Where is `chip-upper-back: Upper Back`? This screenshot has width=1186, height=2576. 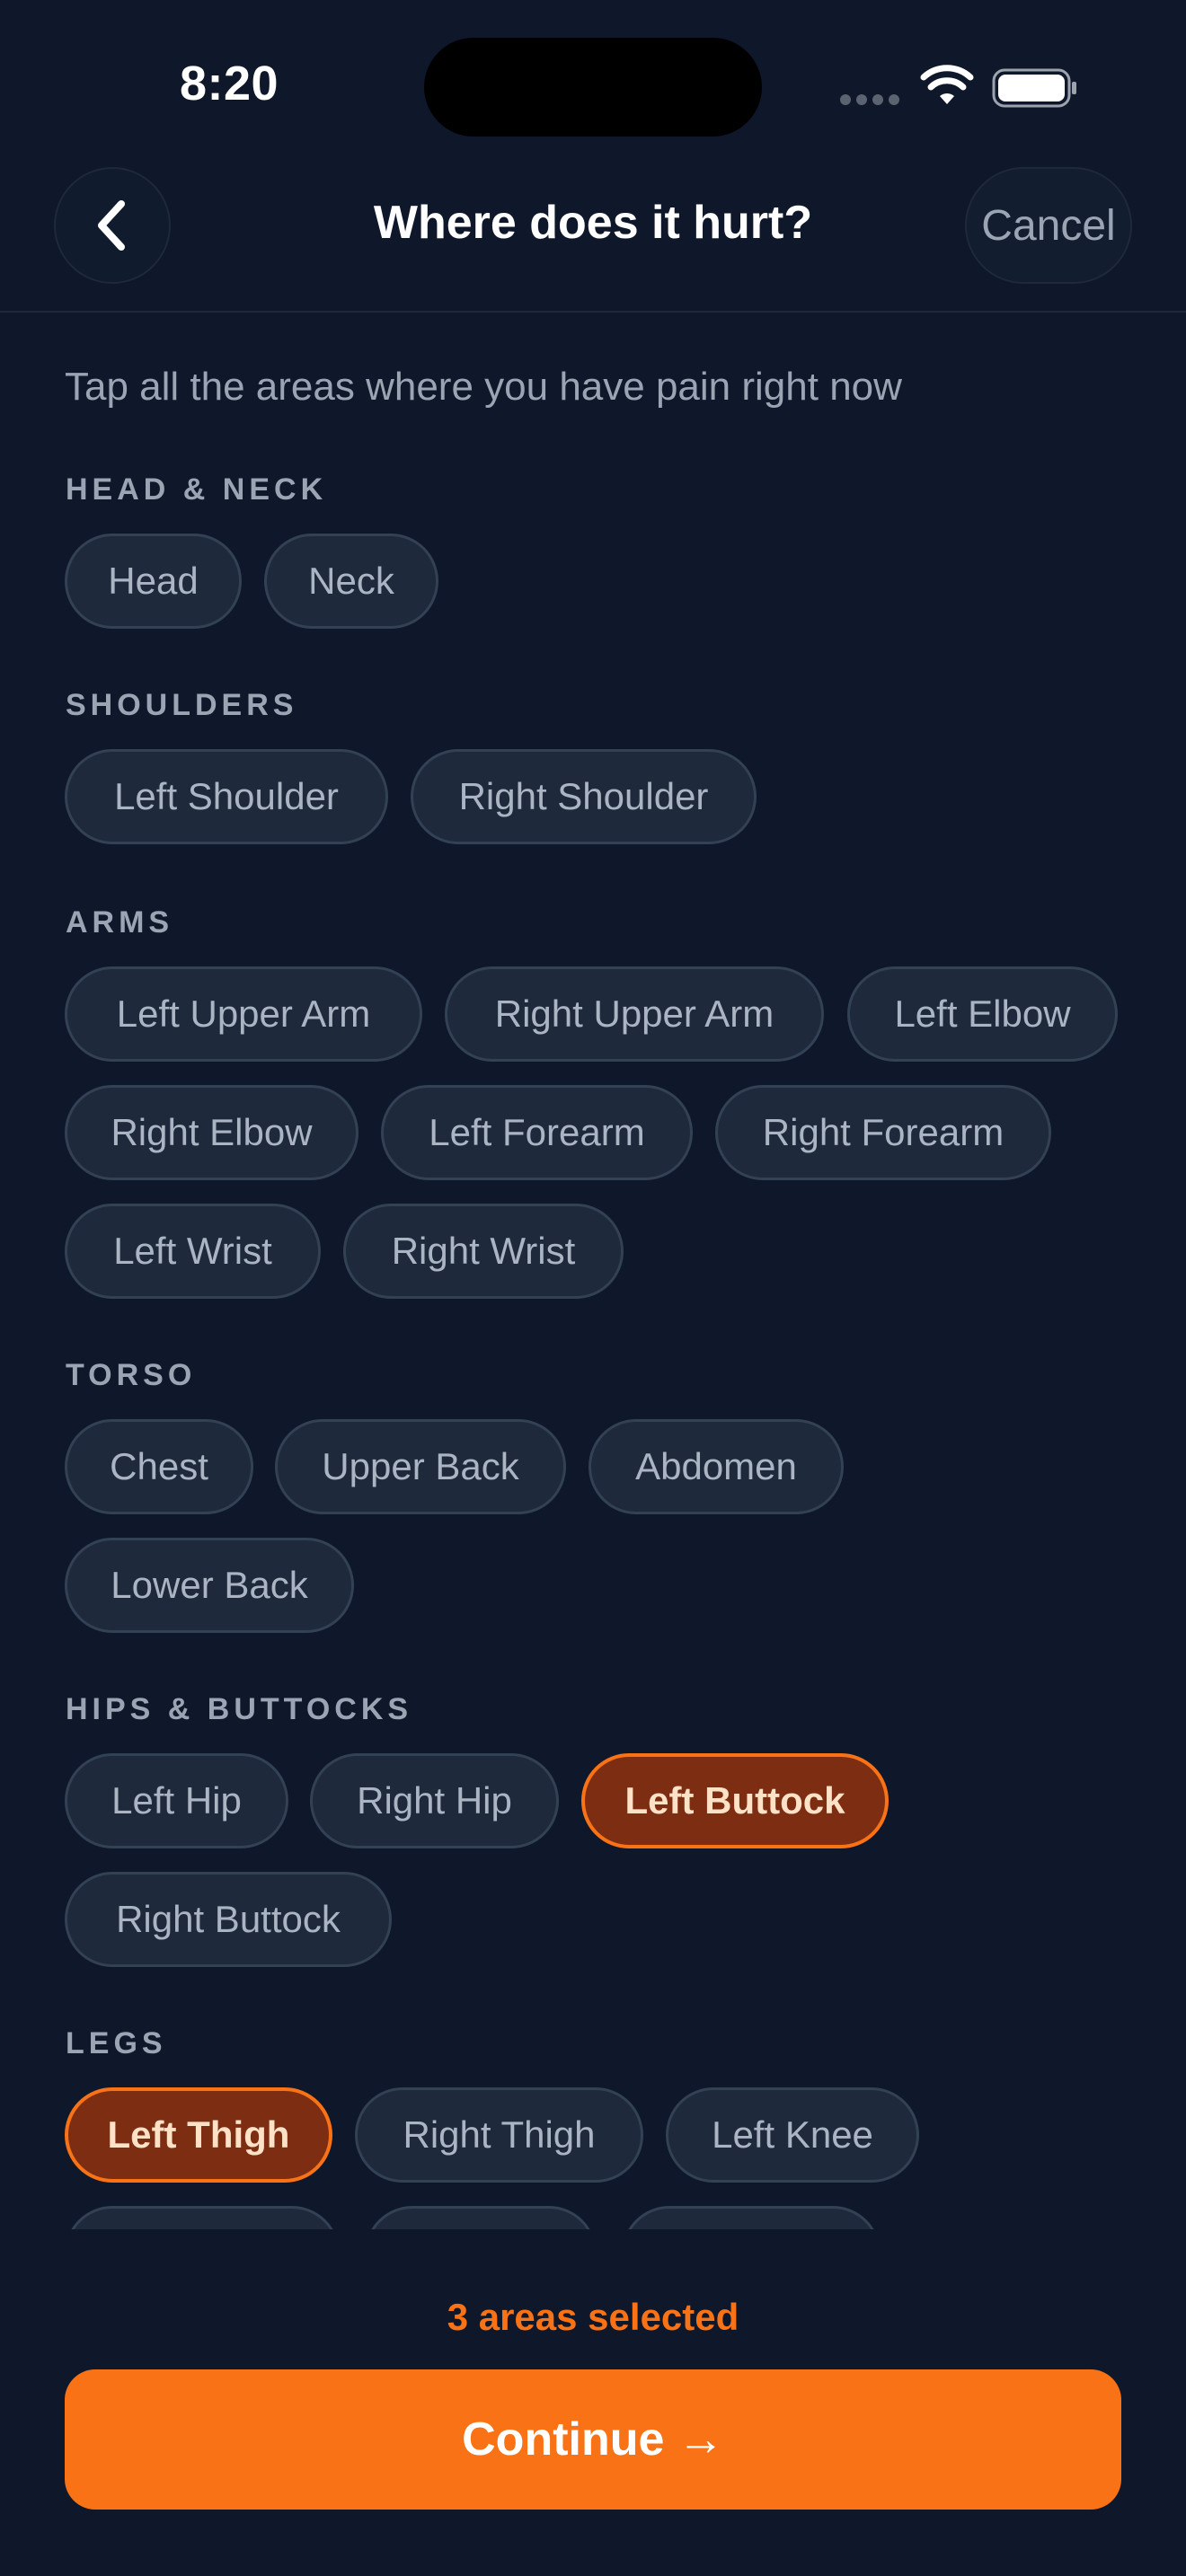
chip-upper-back: Upper Back is located at coordinates (420, 1466).